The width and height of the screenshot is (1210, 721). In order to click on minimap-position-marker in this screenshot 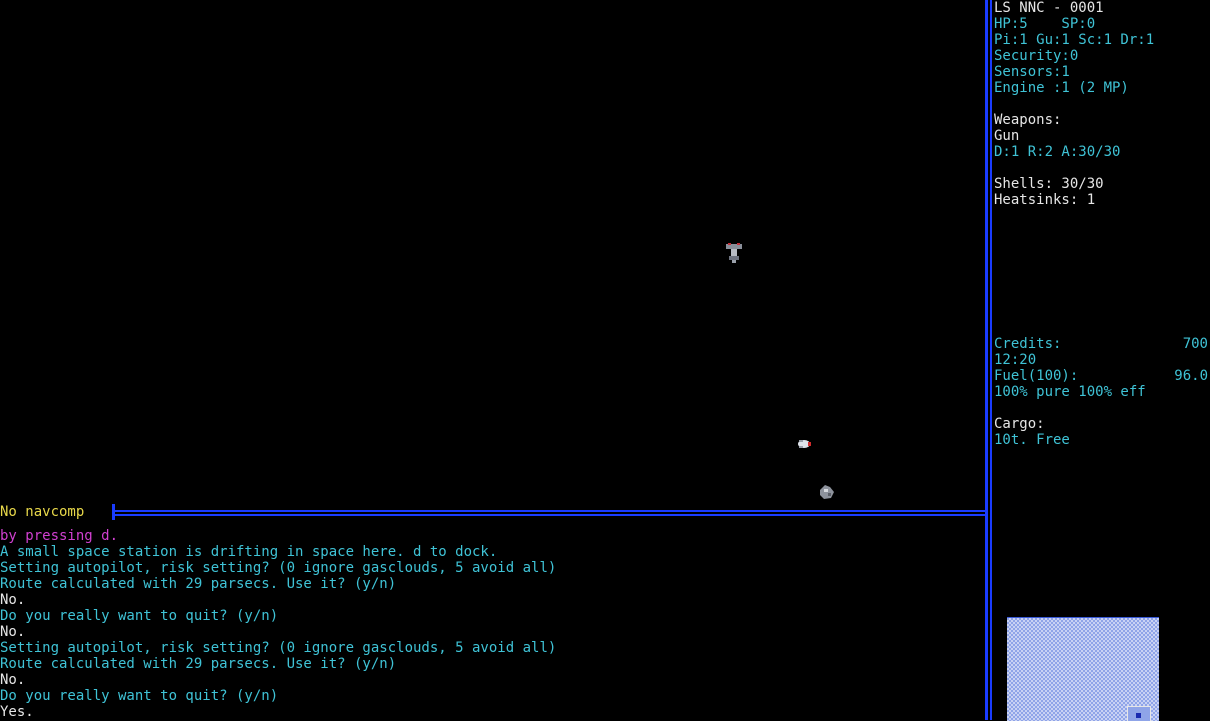, I will do `click(1139, 713)`.